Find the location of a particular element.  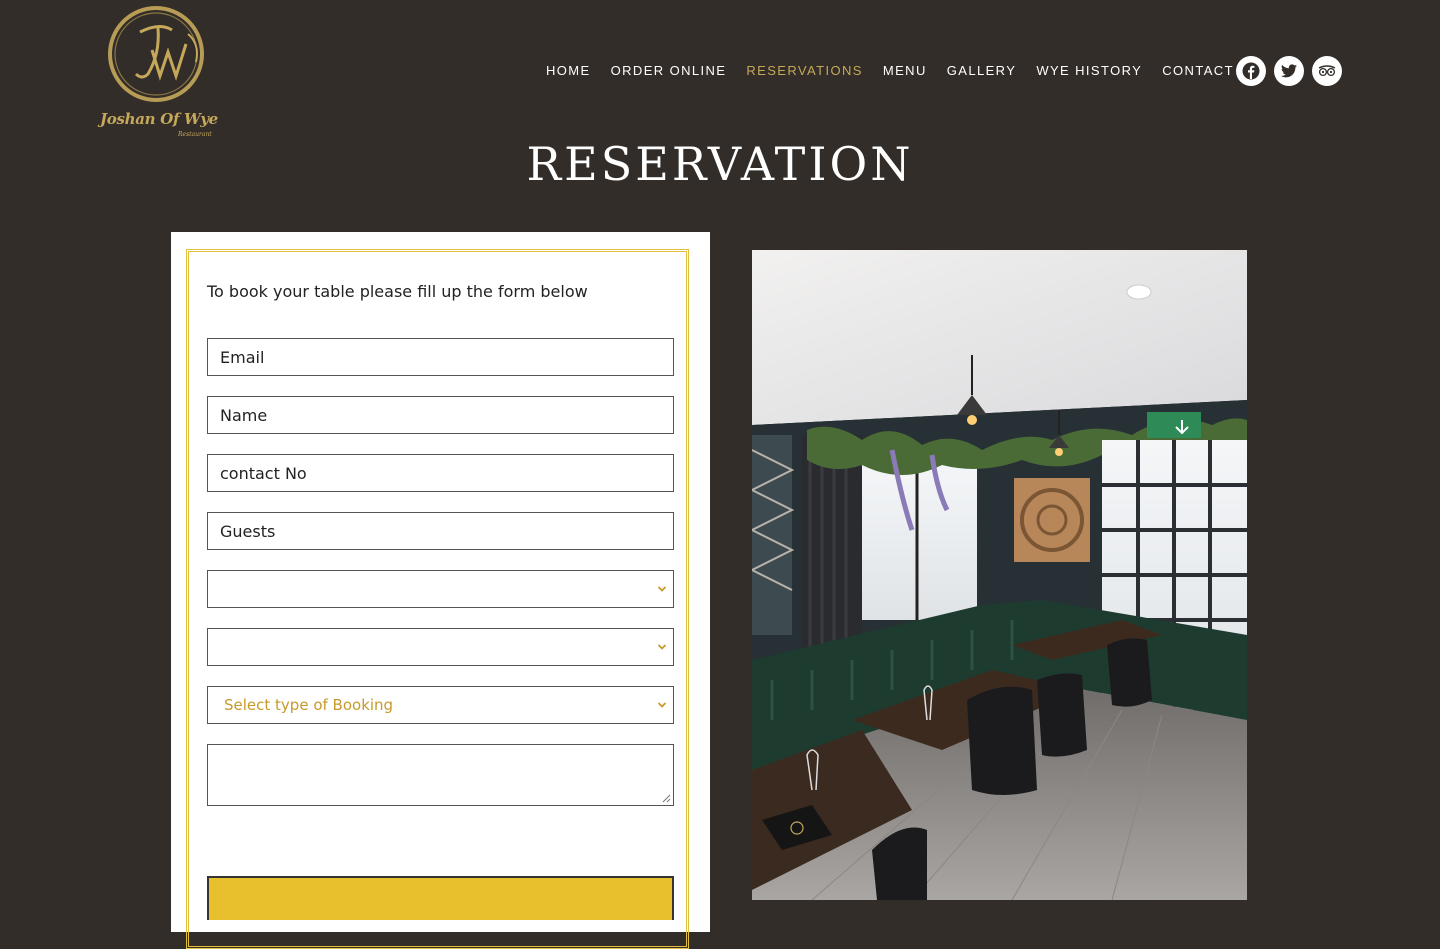

logo: Joshan Of Wye Restaurant is located at coordinates (159, 73).